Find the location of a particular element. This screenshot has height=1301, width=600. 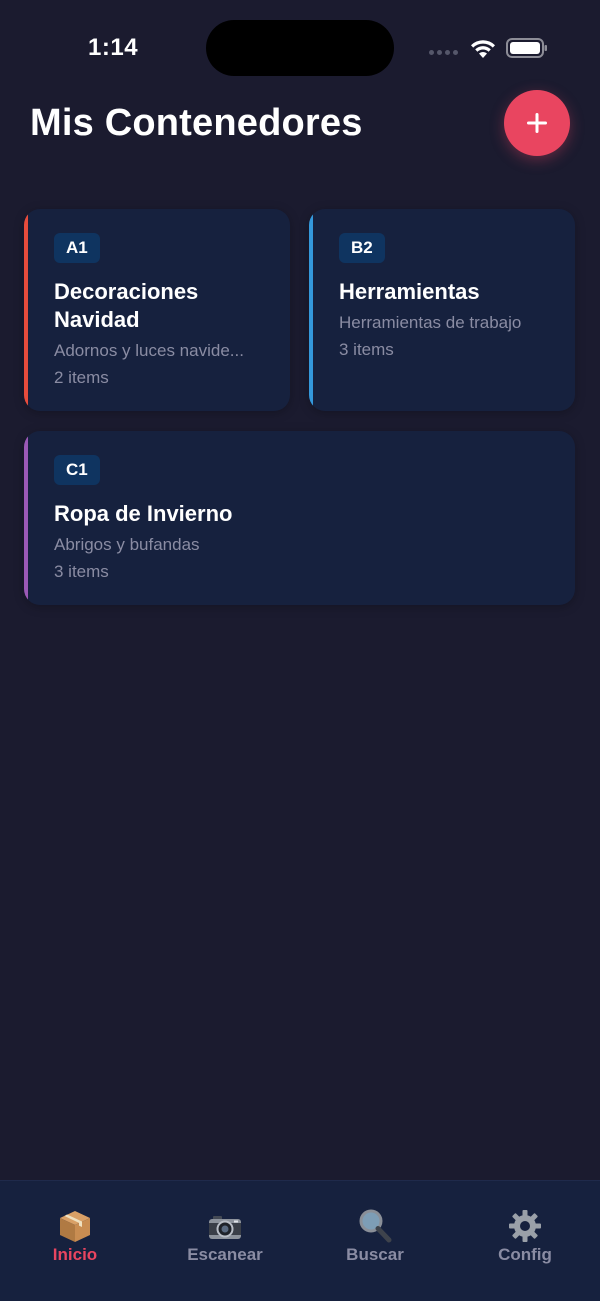

tab-escanear: Escanear is located at coordinates (225, 1241).